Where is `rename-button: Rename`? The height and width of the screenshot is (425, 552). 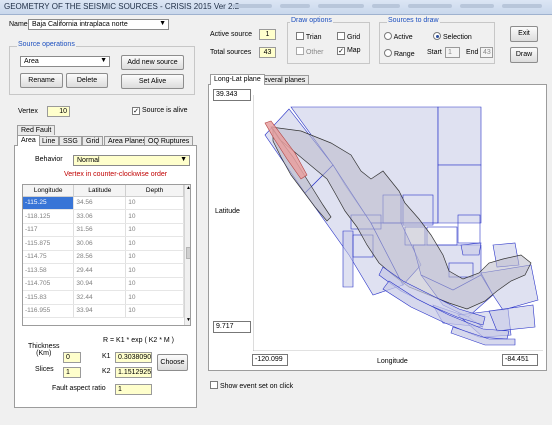
rename-button: Rename is located at coordinates (41, 80).